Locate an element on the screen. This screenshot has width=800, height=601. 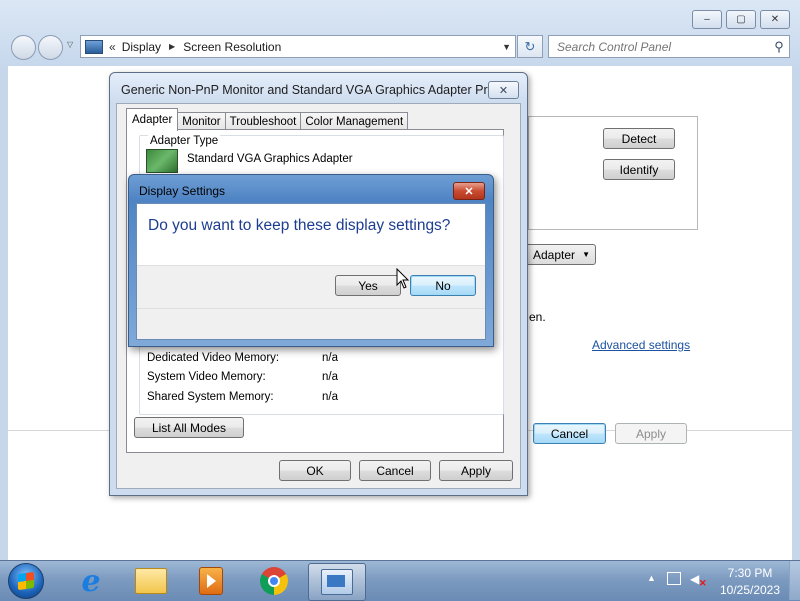
address-overflow-chevron: « is located at coordinates (112, 47).